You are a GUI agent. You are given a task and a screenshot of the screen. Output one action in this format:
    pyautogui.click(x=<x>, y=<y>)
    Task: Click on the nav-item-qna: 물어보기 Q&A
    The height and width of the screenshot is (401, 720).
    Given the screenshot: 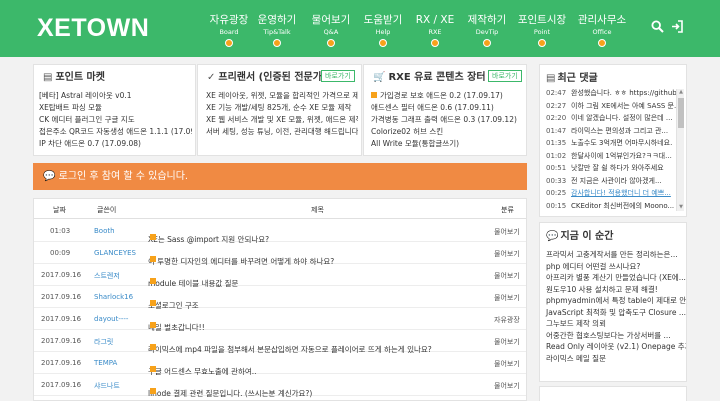 What is the action you would take?
    pyautogui.click(x=331, y=30)
    